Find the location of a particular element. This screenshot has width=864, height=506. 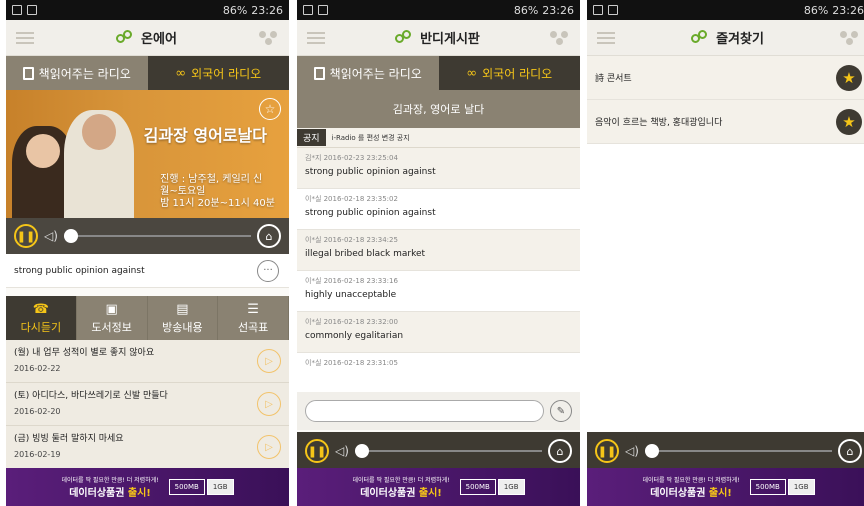

subtab-playlist: ☰ 선곡표 is located at coordinates (253, 318).